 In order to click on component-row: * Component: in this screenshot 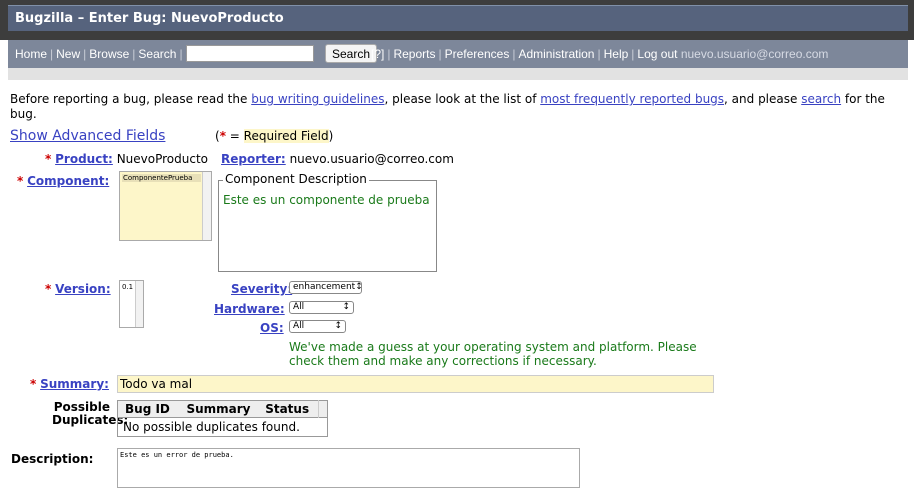, I will do `click(63, 181)`.